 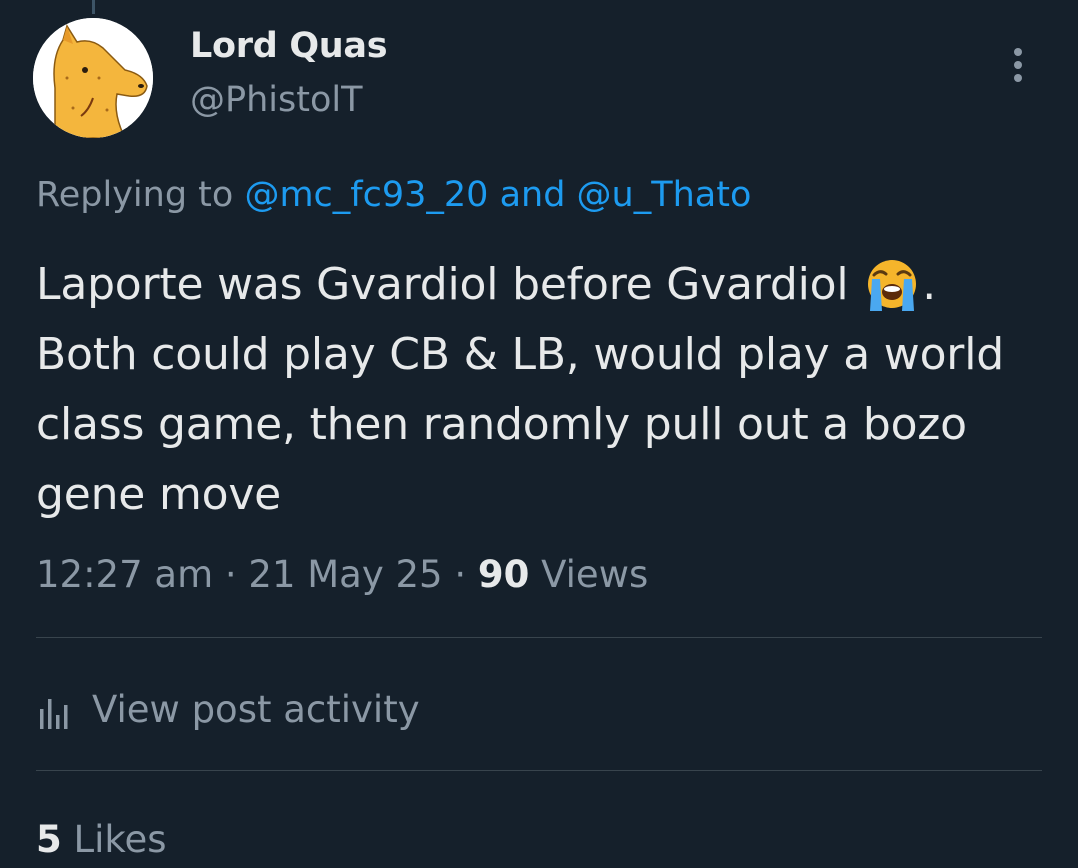 I want to click on thread-connector-line, so click(x=93, y=7).